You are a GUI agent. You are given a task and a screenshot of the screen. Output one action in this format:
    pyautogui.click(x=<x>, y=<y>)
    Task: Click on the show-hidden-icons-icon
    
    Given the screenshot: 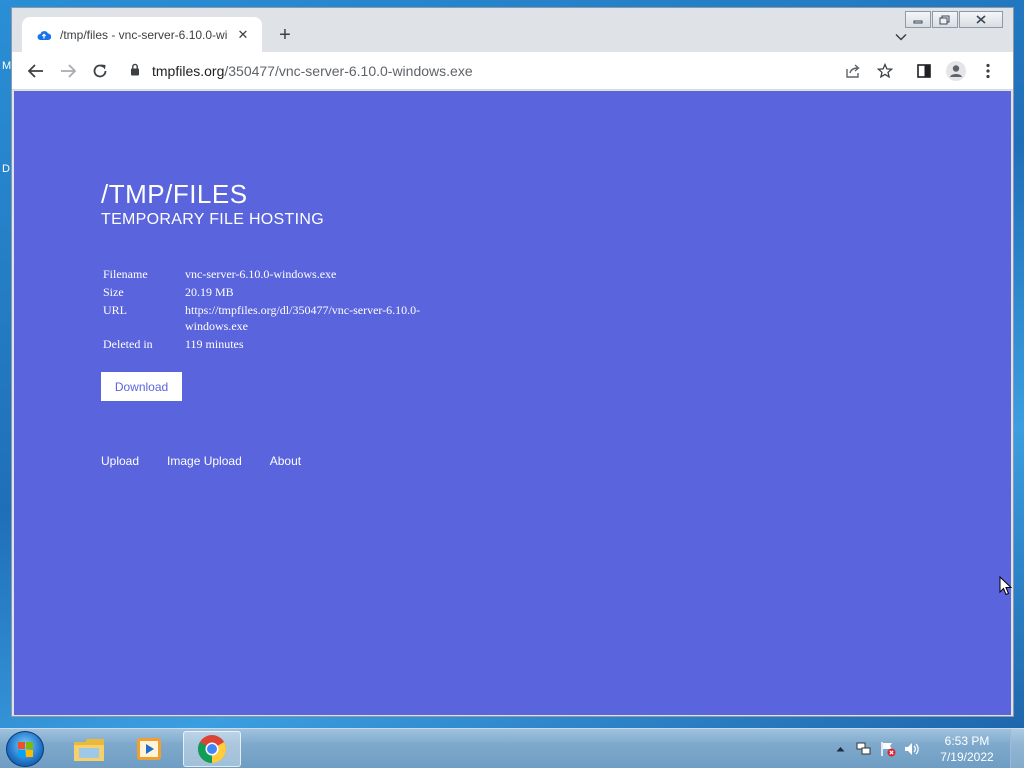 What is the action you would take?
    pyautogui.click(x=840, y=749)
    